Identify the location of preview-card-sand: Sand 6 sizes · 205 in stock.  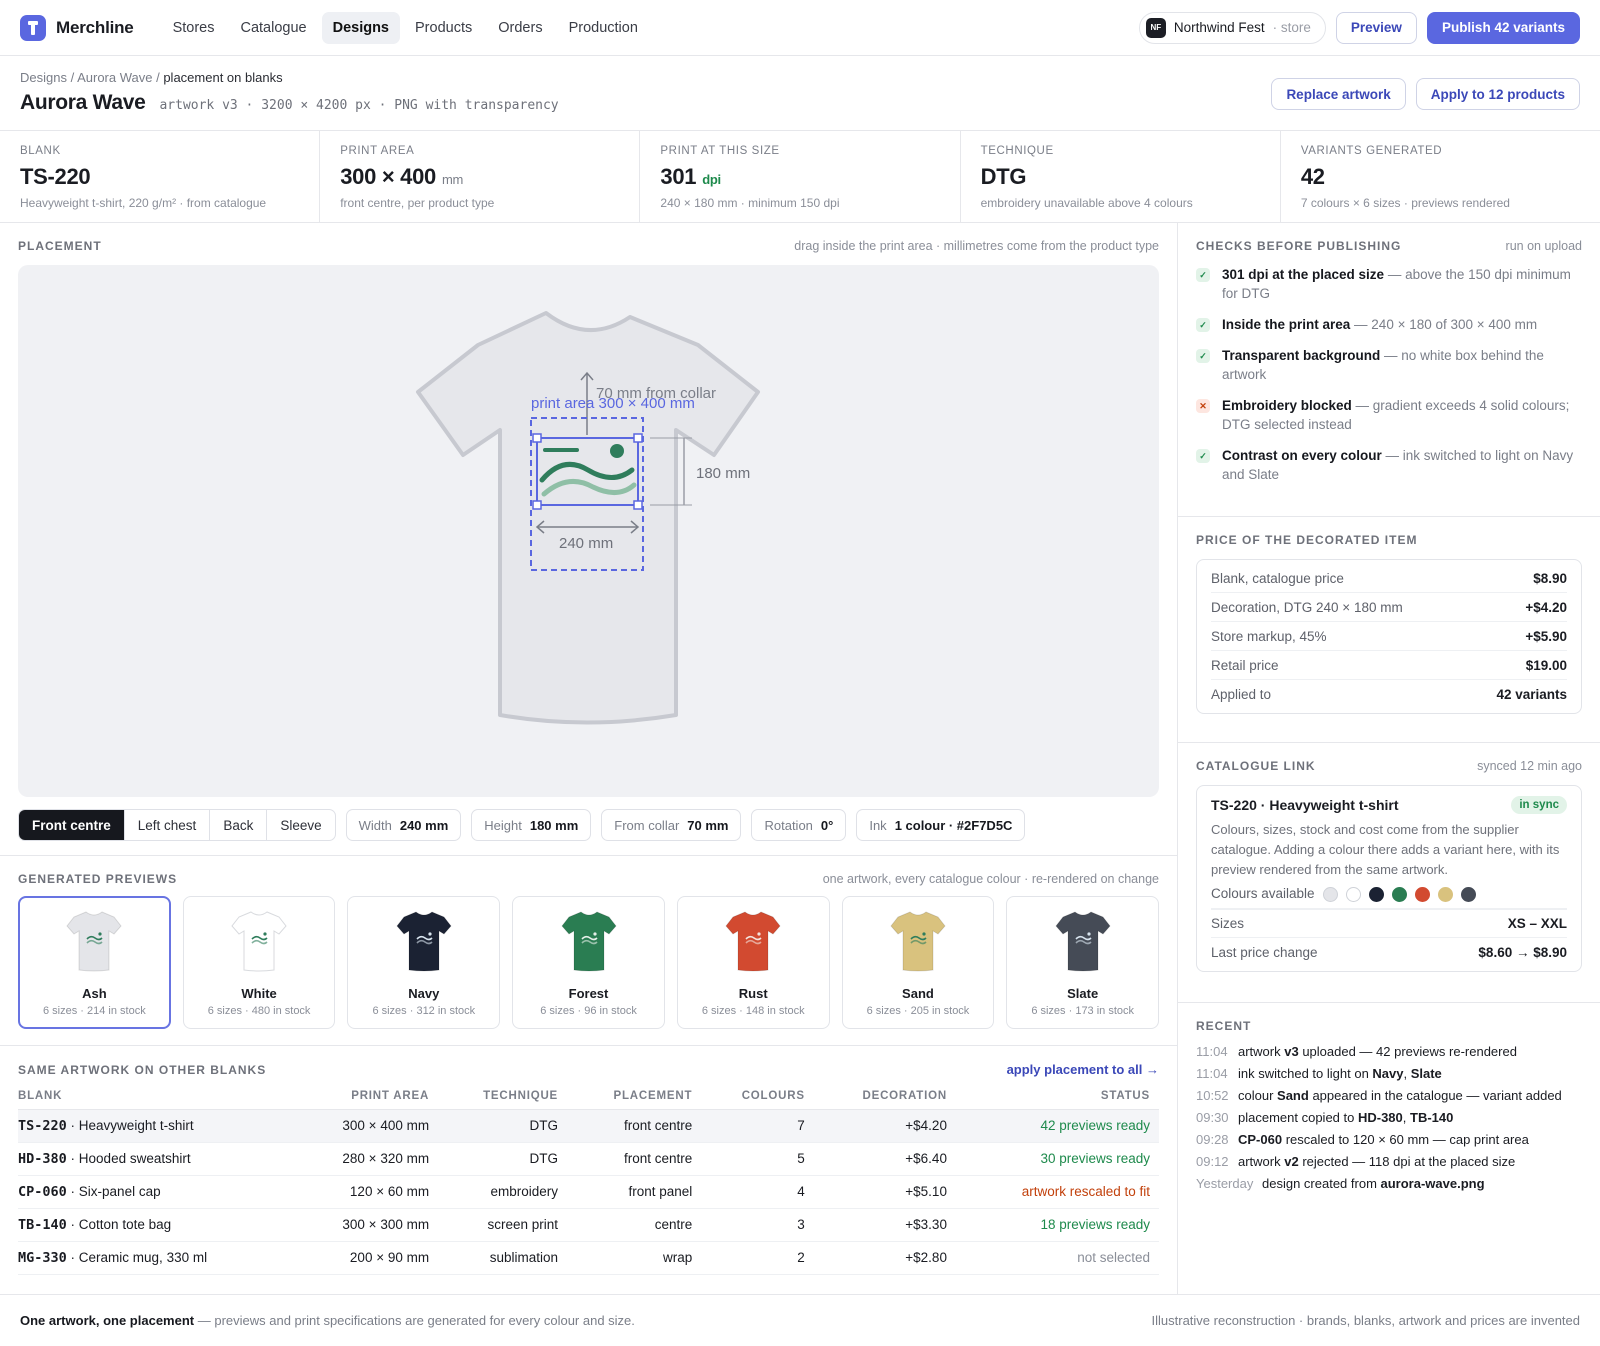
(918, 962).